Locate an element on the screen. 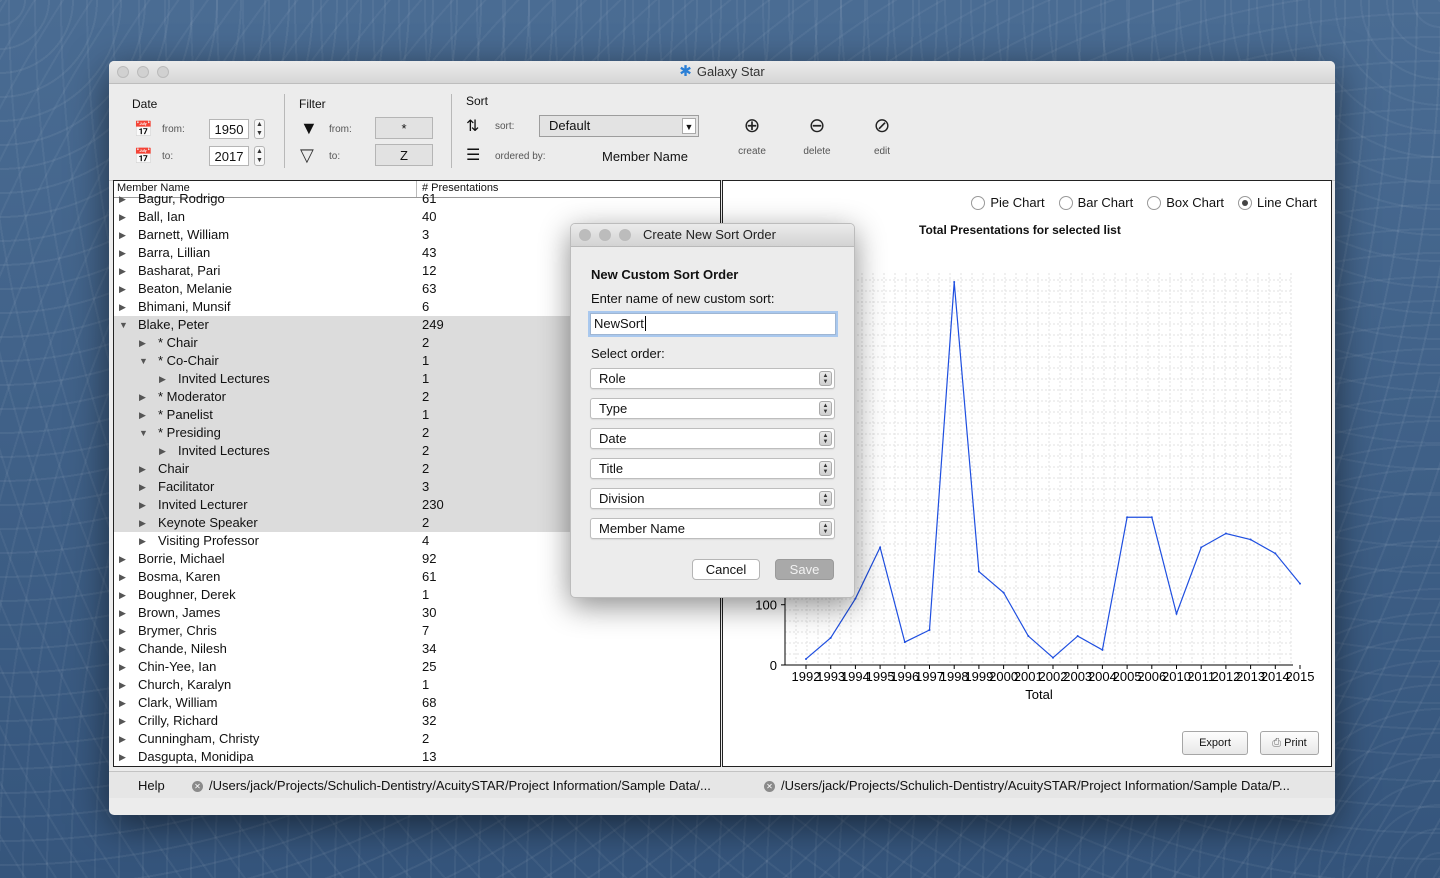  tree-row-name: Clark, William is located at coordinates (178, 702).